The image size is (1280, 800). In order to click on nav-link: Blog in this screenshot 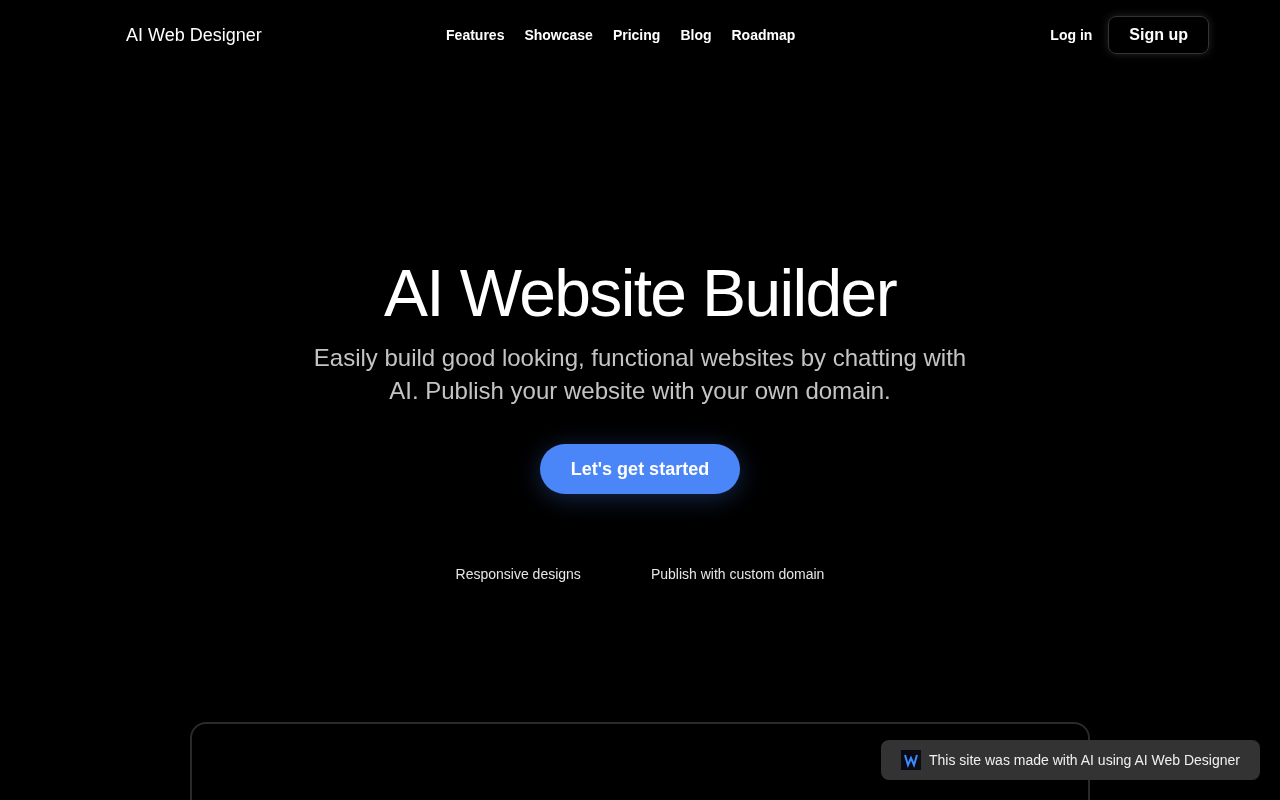, I will do `click(696, 35)`.